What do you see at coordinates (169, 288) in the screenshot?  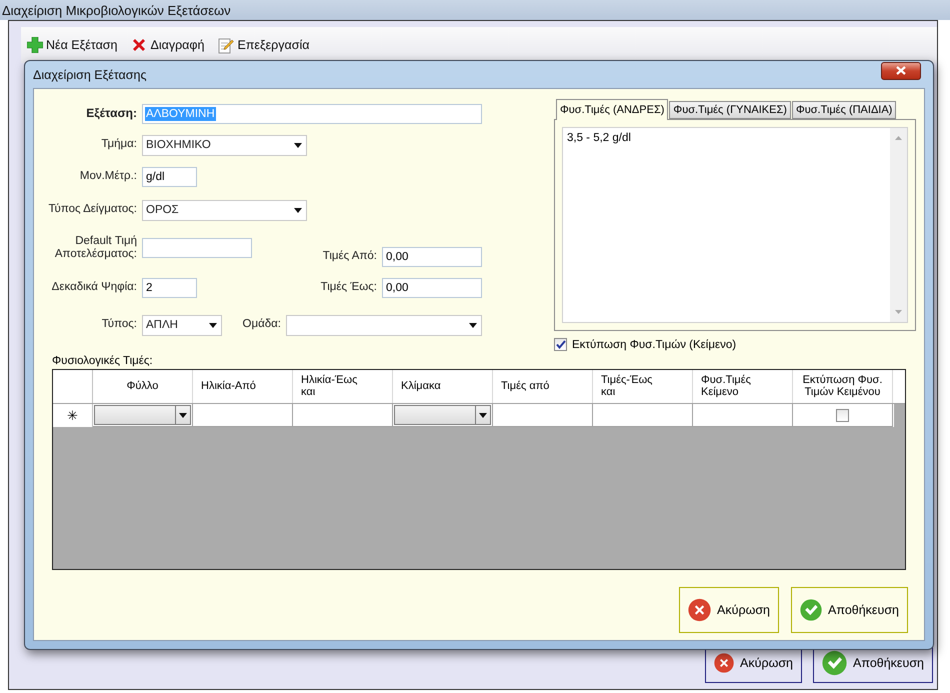 I see `text-field: 2` at bounding box center [169, 288].